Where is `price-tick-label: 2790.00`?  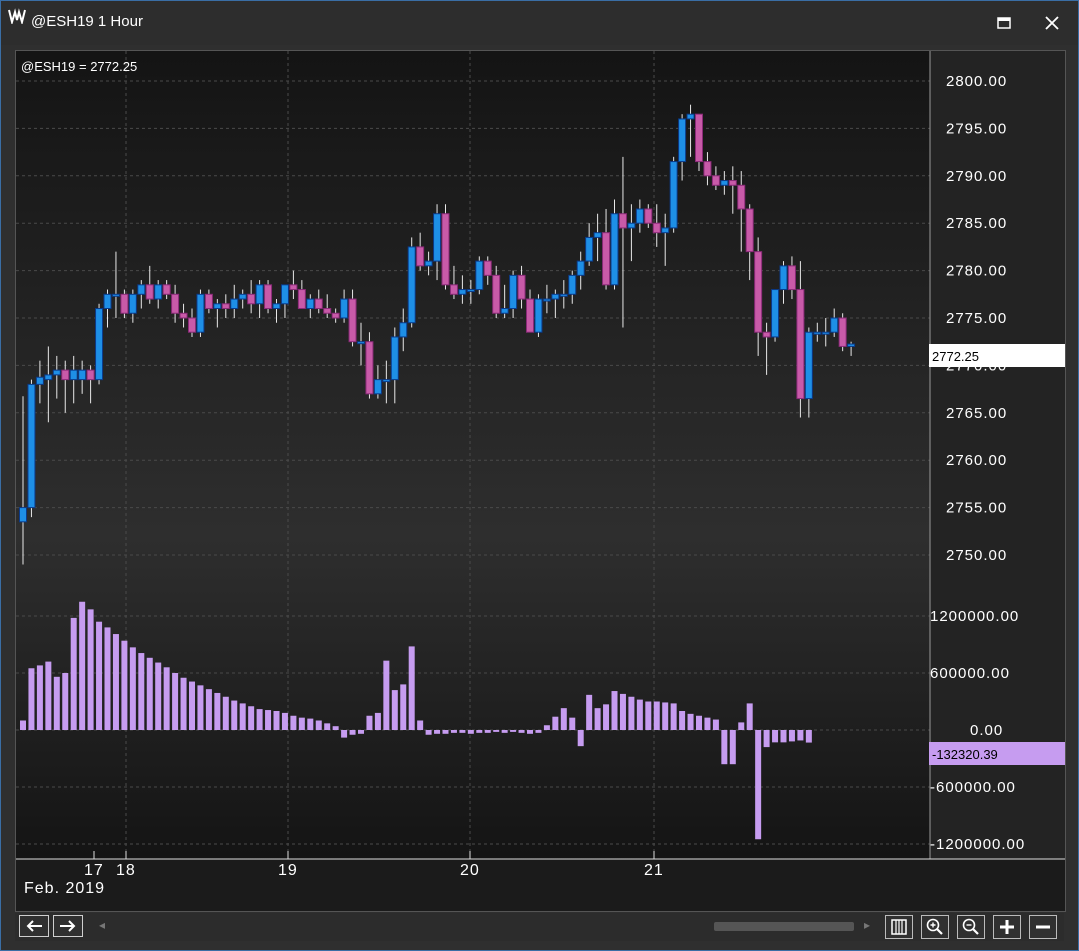
price-tick-label: 2790.00 is located at coordinates (976, 176).